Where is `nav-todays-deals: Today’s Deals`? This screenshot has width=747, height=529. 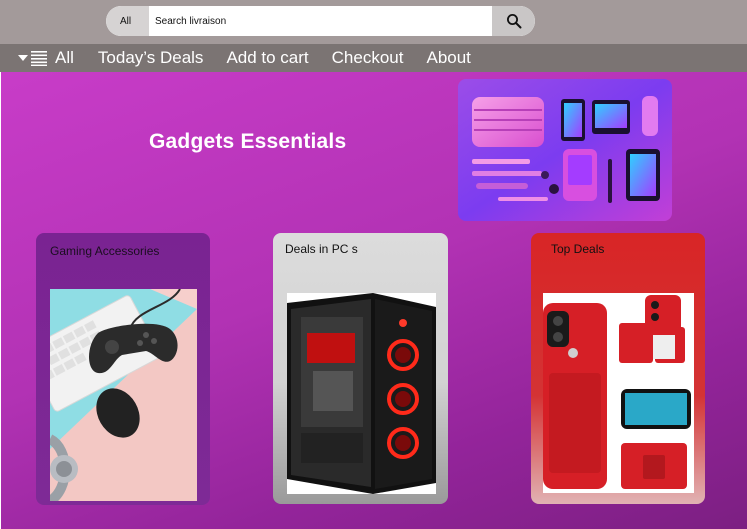
nav-todays-deals: Today’s Deals is located at coordinates (151, 58).